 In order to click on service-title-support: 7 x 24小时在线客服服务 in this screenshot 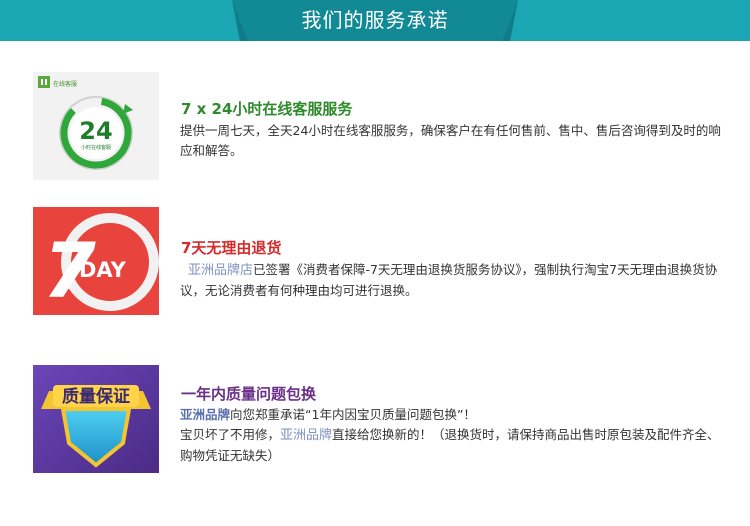, I will do `click(267, 109)`.